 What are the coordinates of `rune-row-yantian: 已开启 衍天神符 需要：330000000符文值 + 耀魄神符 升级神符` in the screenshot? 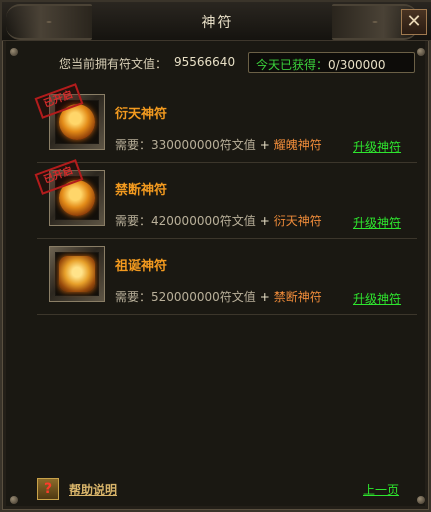 It's located at (225, 123).